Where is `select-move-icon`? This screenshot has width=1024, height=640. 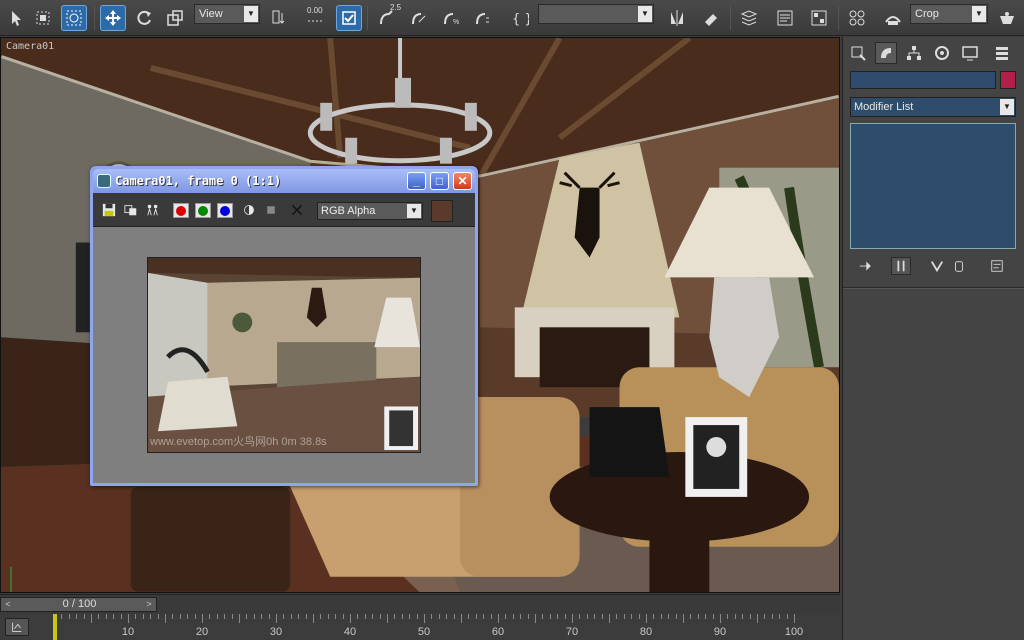 select-move-icon is located at coordinates (113, 18).